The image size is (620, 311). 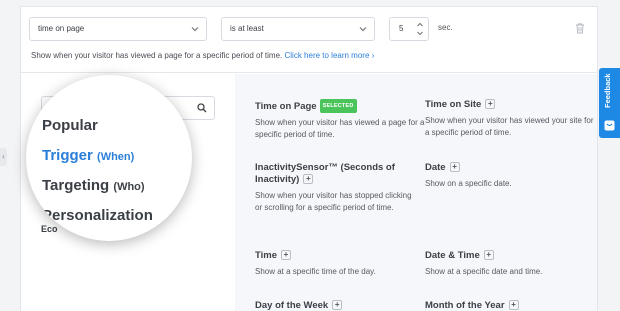 What do you see at coordinates (484, 271) in the screenshot?
I see `option-description: Show at a specific date and time.` at bounding box center [484, 271].